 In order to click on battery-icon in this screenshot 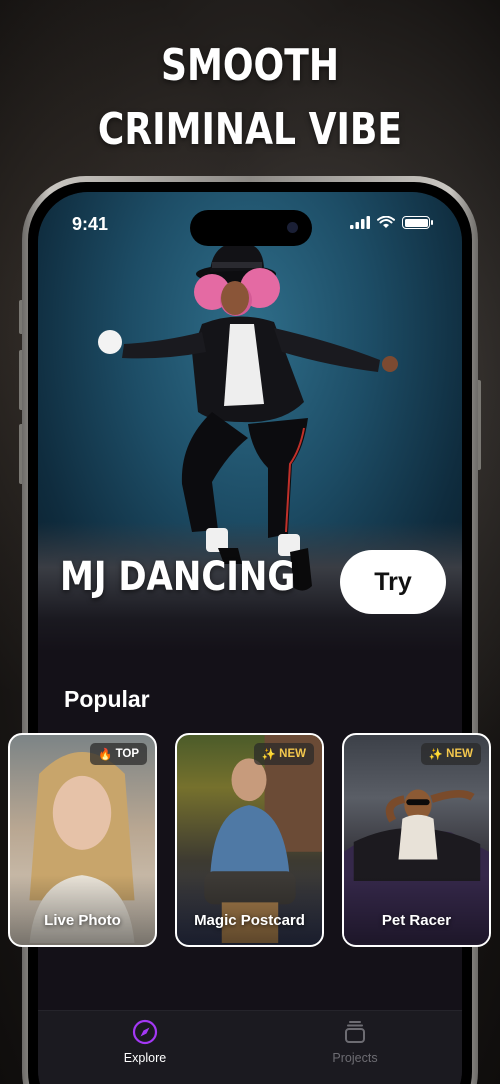, I will do `click(417, 222)`.